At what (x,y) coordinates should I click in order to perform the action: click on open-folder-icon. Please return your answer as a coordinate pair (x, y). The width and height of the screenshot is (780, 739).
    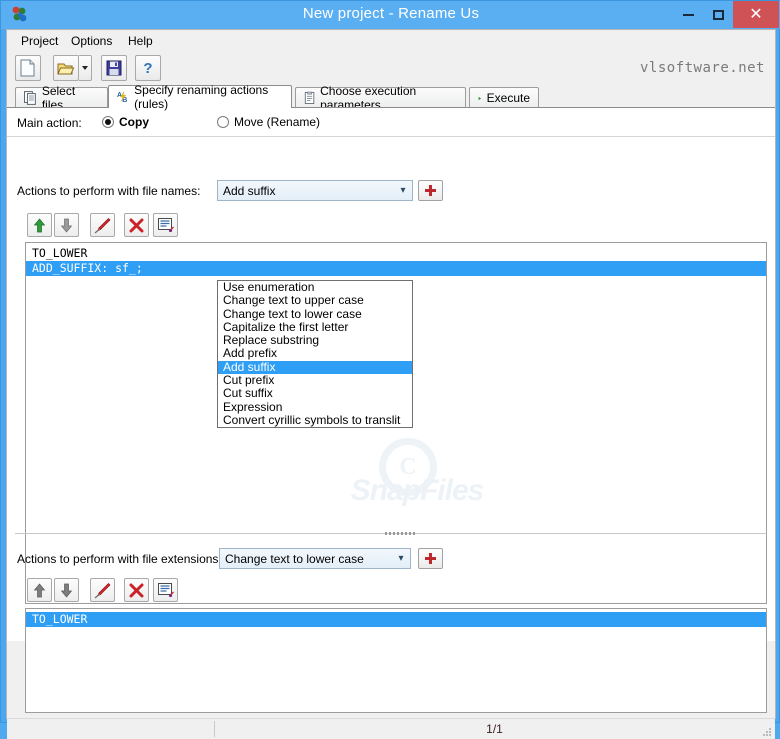
    Looking at the image, I should click on (66, 68).